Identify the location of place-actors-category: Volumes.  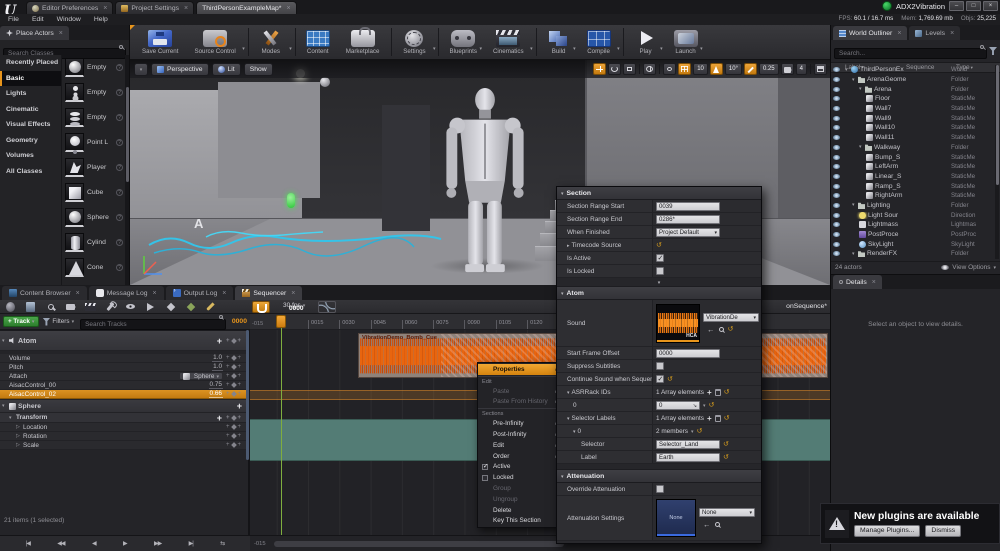
(30, 156).